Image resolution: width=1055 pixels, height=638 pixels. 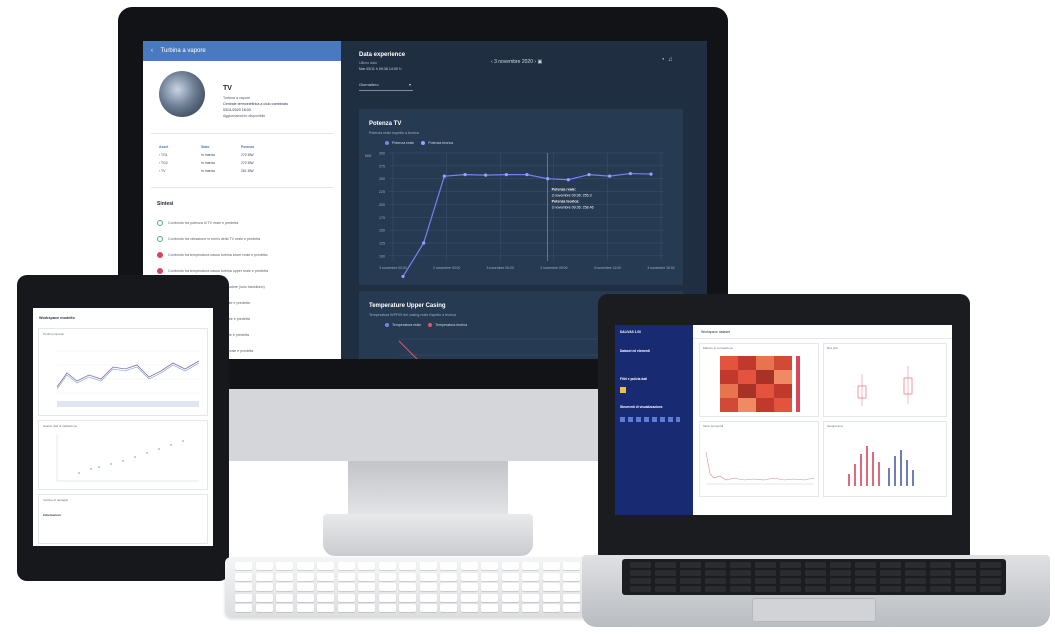 I want to click on correlation-card: Matrice di correlazione, so click(x=759, y=380).